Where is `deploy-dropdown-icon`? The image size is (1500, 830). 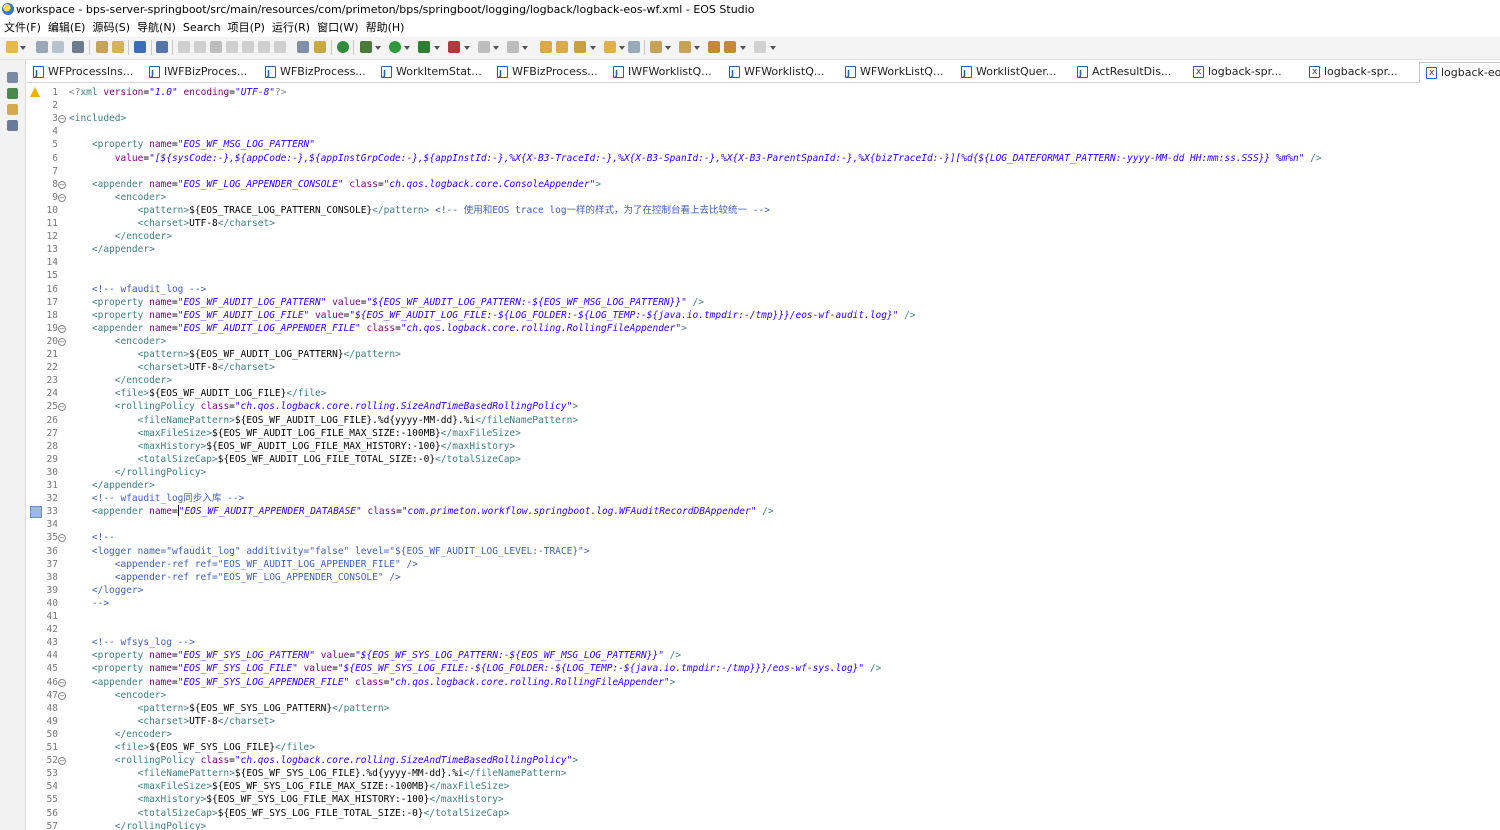 deploy-dropdown-icon is located at coordinates (525, 48).